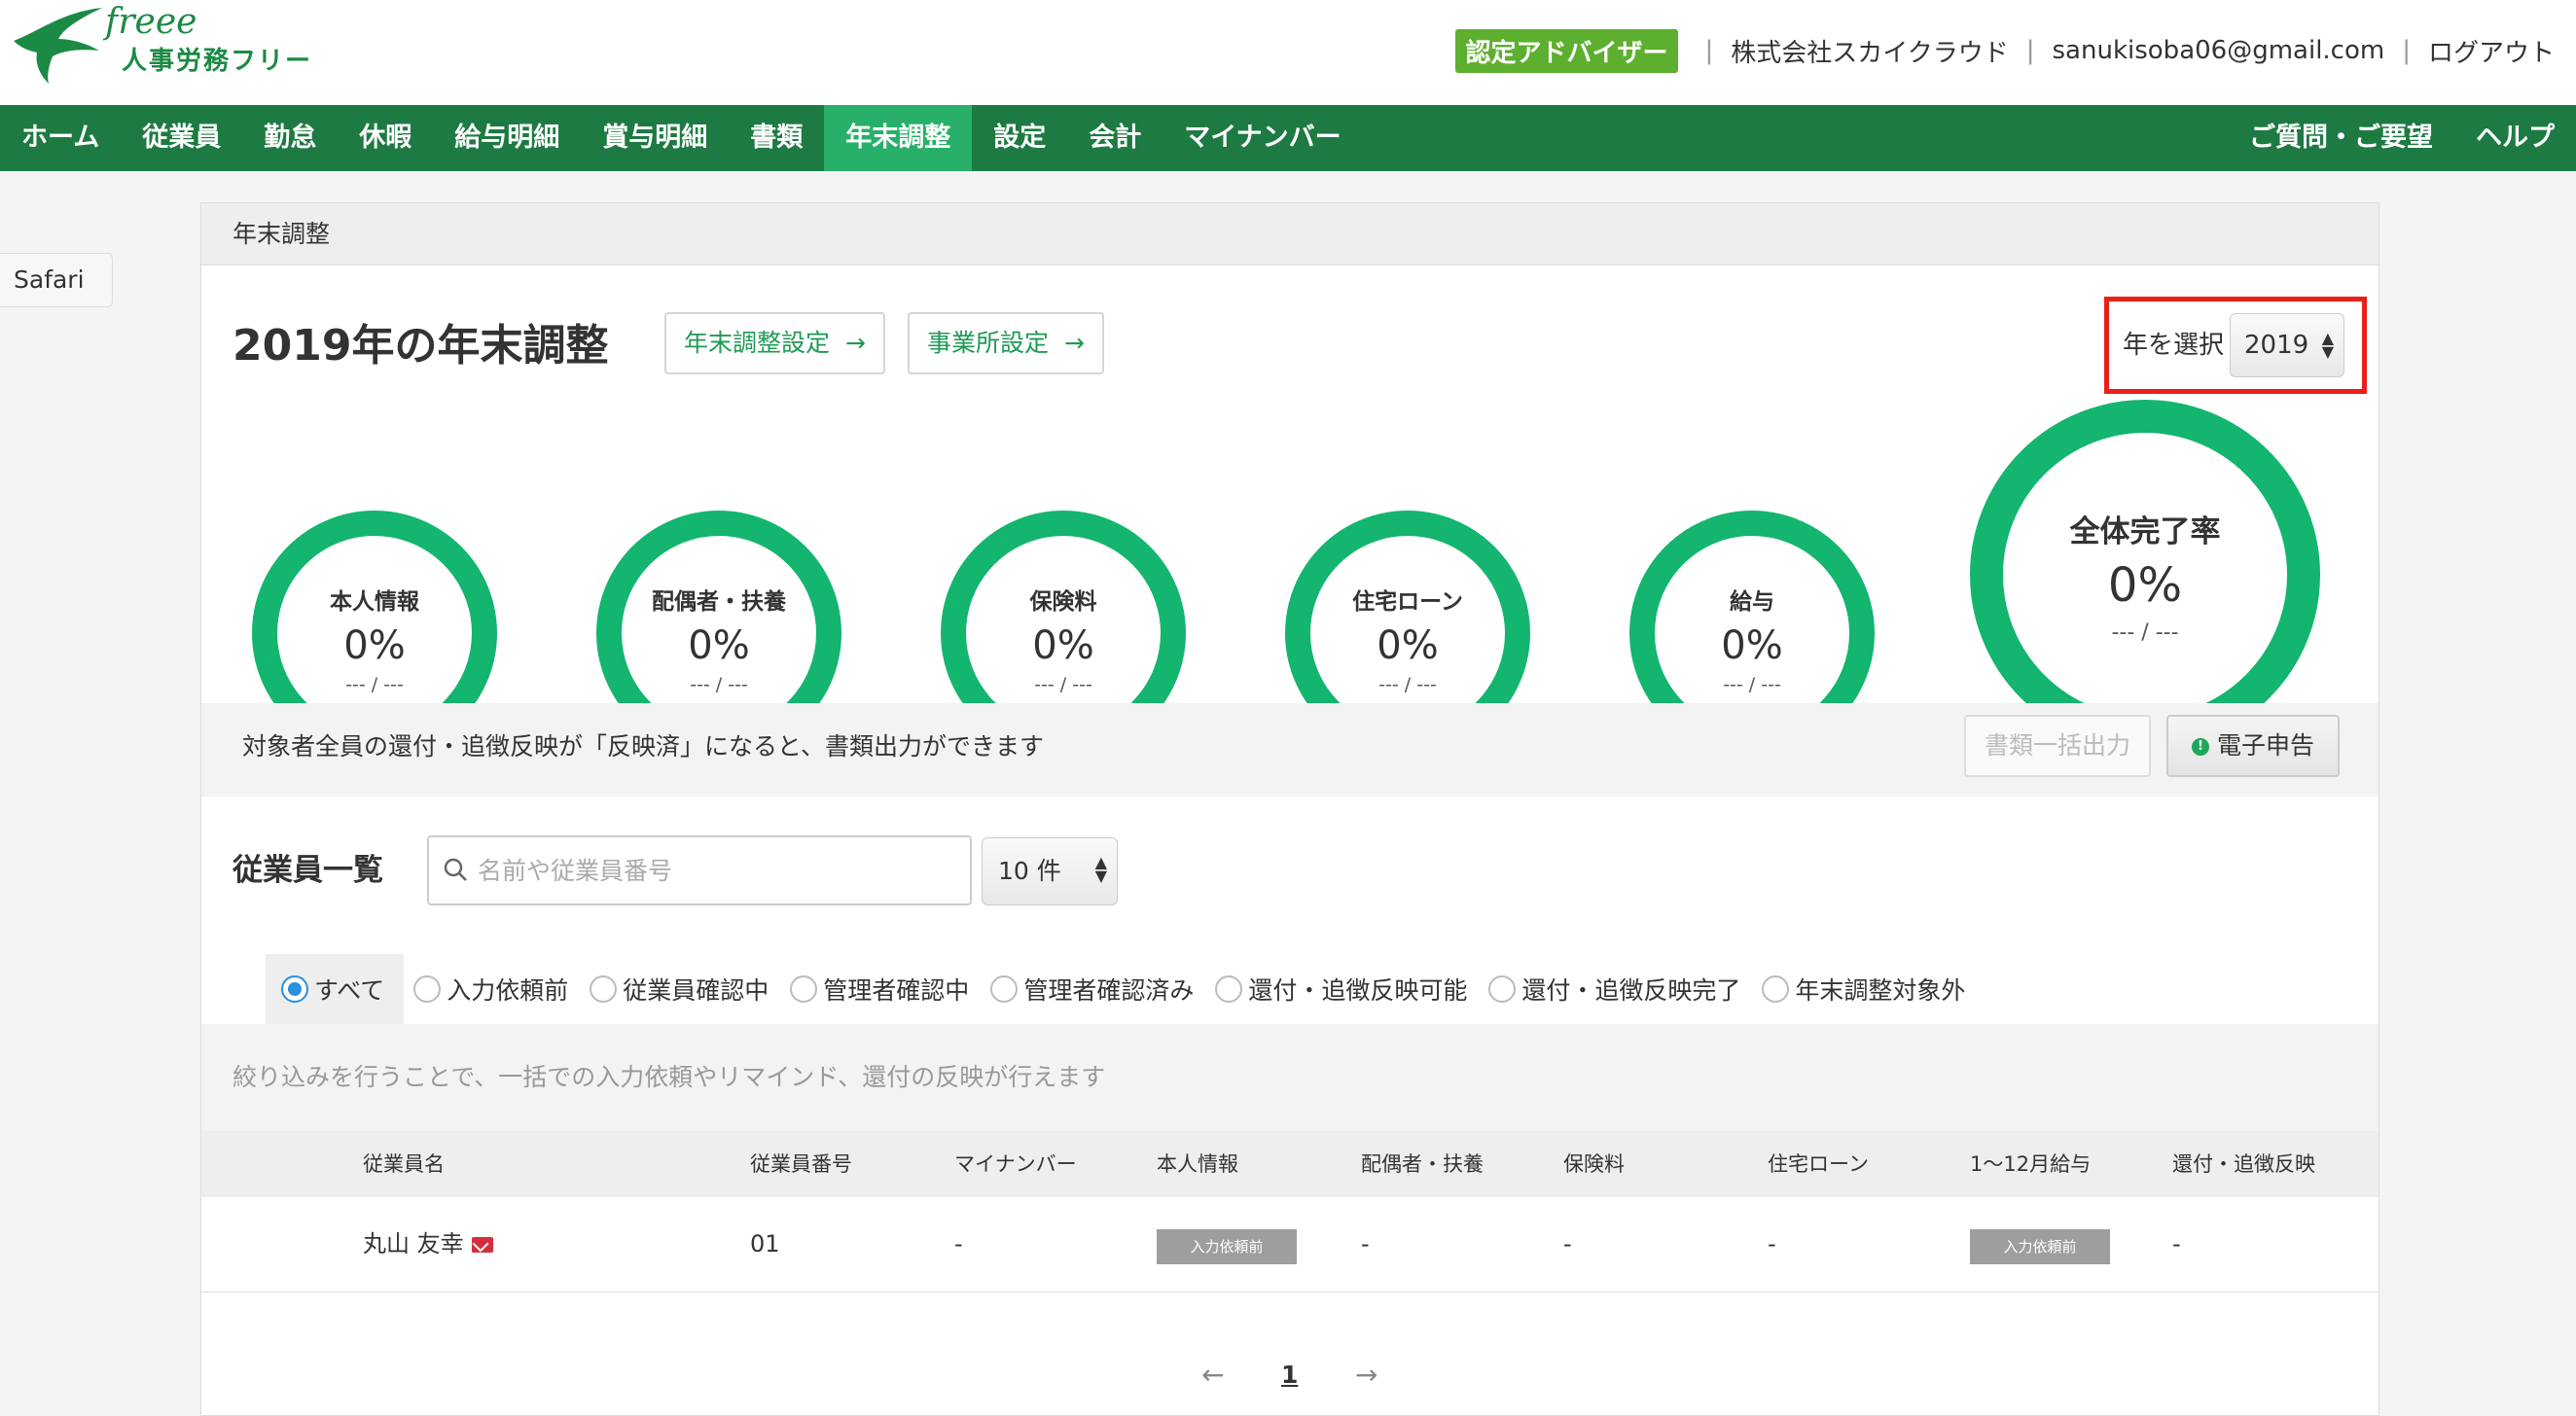 The width and height of the screenshot is (2576, 1416). I want to click on nav-settings: 設定, so click(1020, 138).